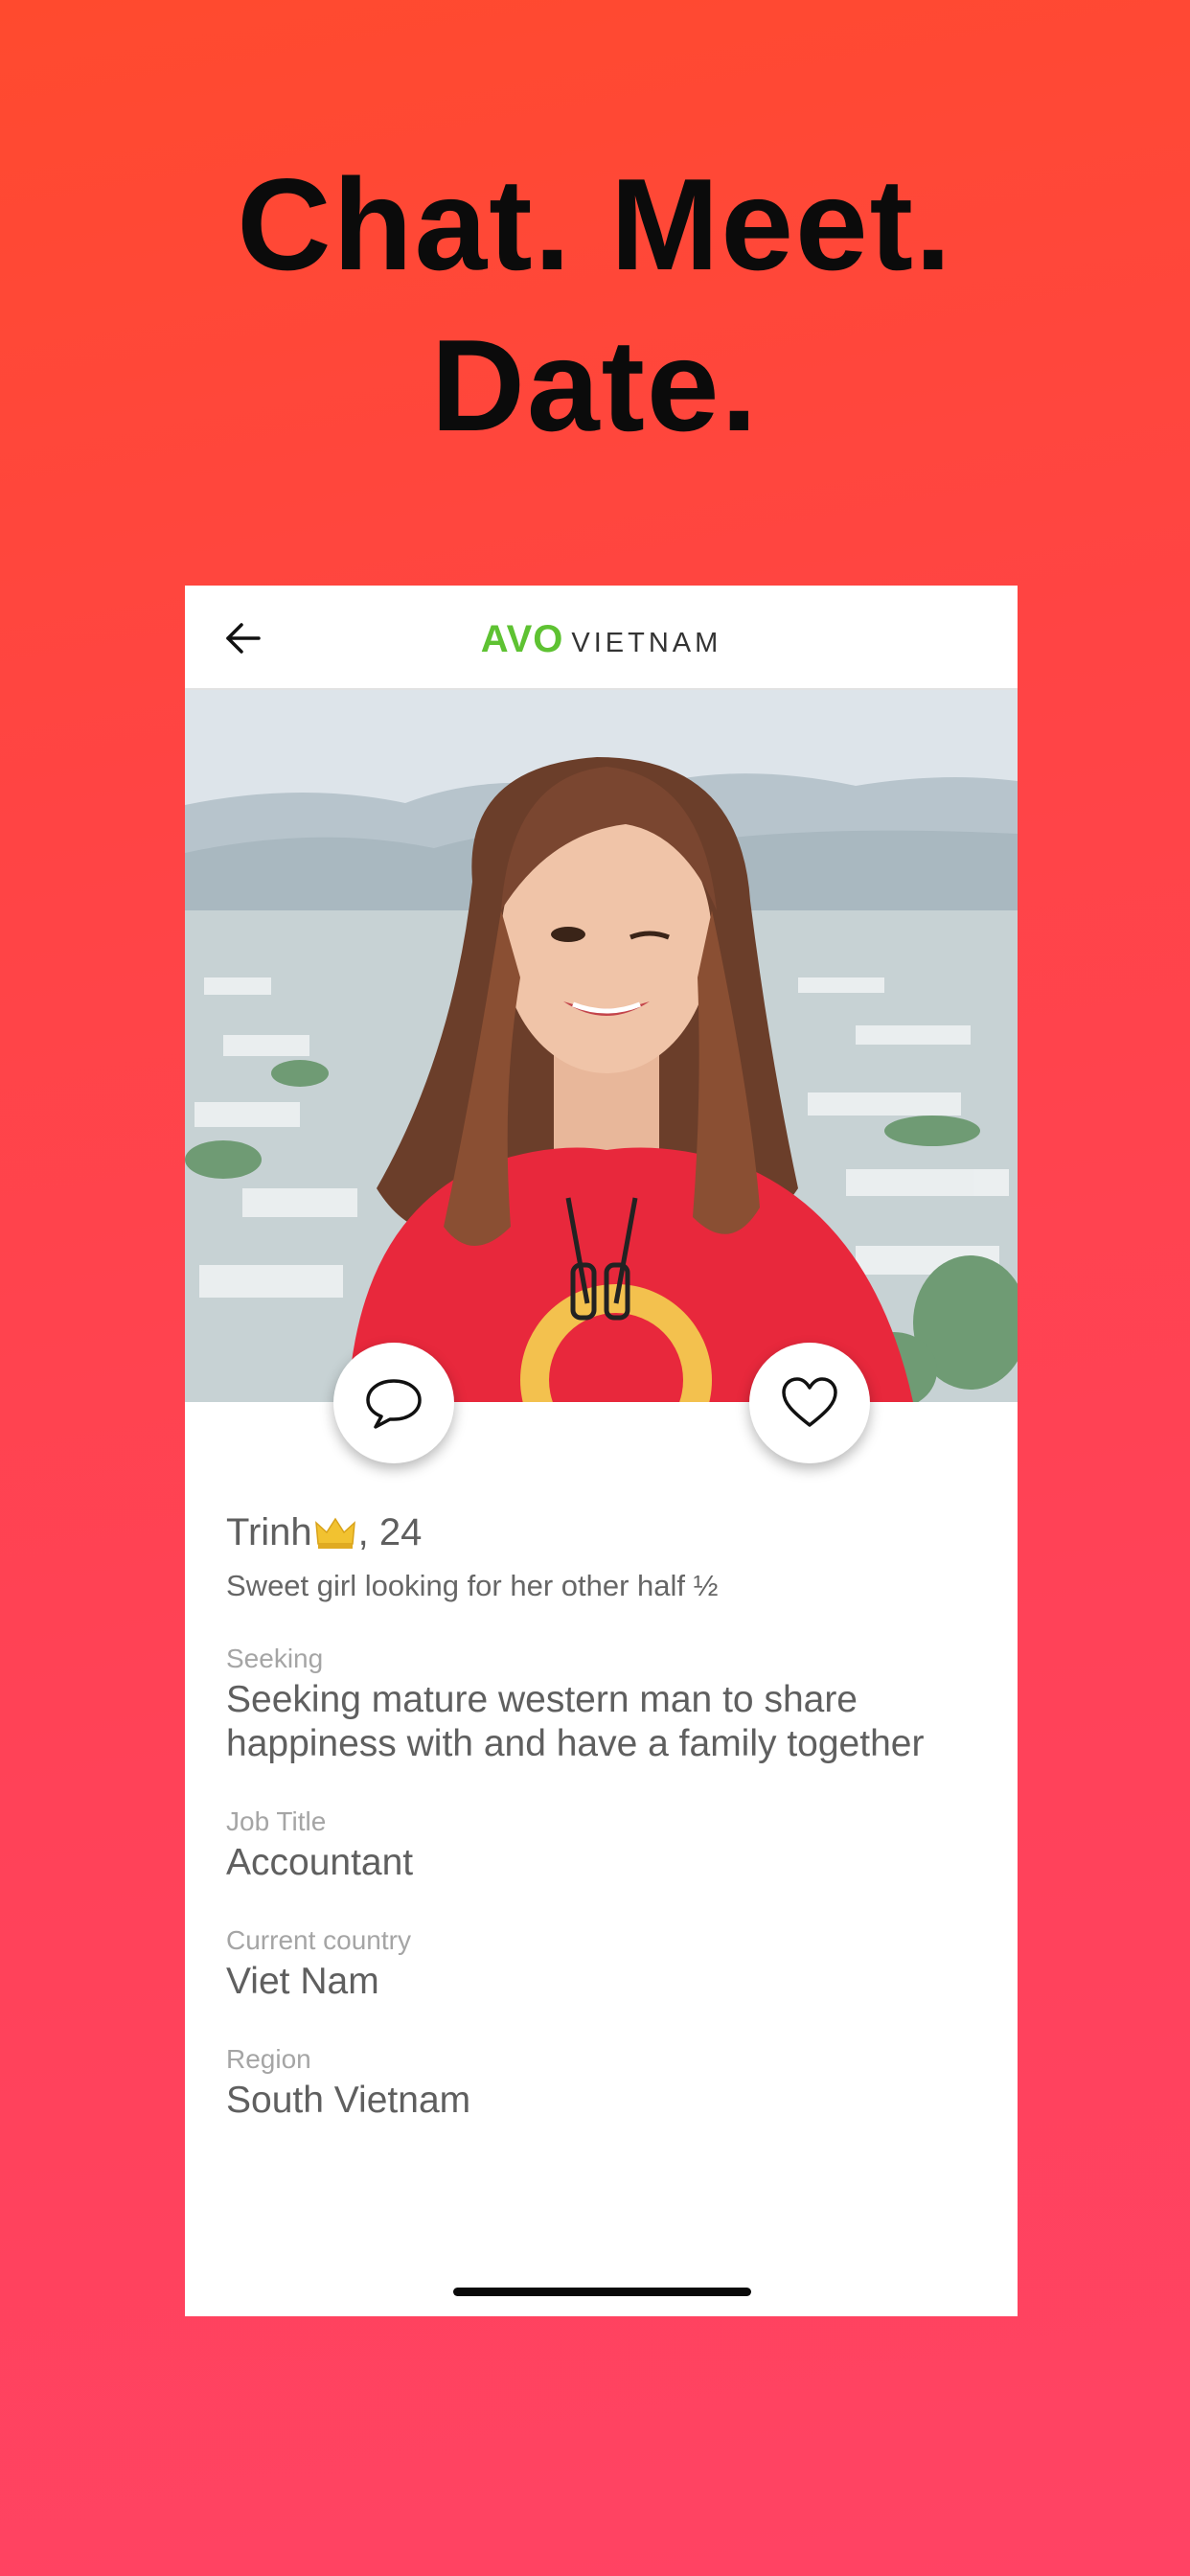 Image resolution: width=1190 pixels, height=2576 pixels. What do you see at coordinates (269, 2059) in the screenshot?
I see `field-label-region: Region` at bounding box center [269, 2059].